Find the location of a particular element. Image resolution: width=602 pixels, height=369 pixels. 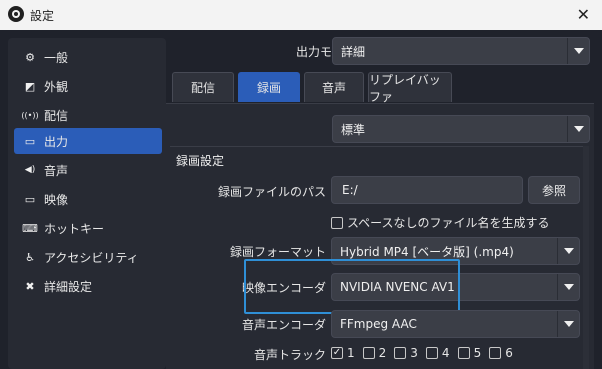

tab-replay-buffer: リプレイバッファ is located at coordinates (410, 88).